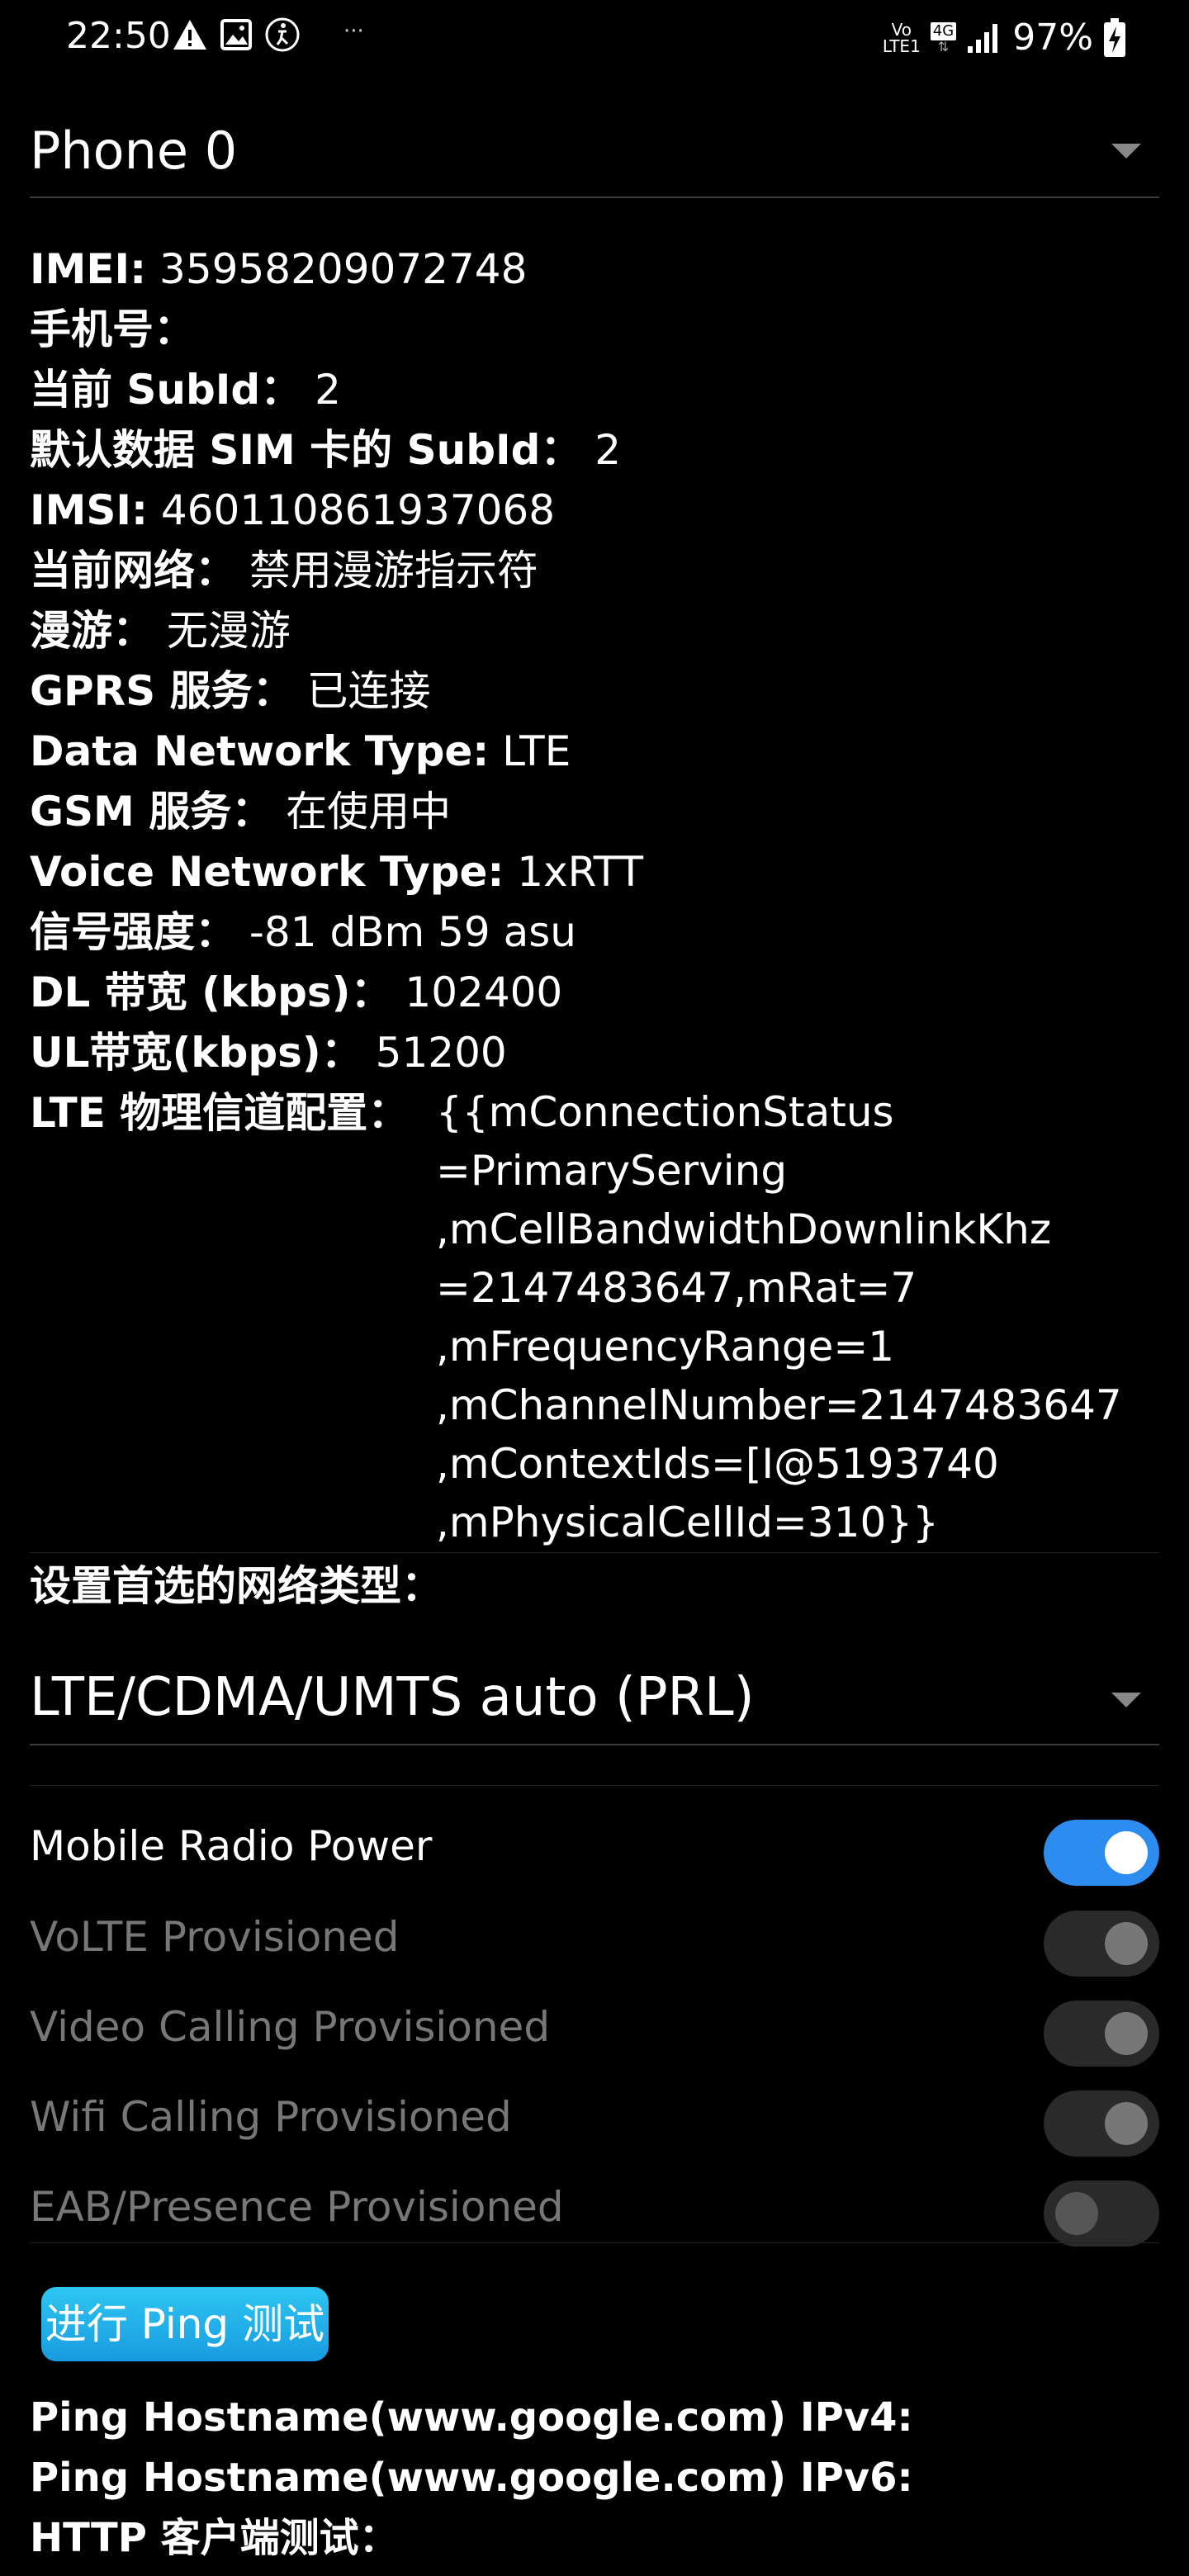 The image size is (1189, 2576). What do you see at coordinates (236, 1586) in the screenshot?
I see `preferred-network-label: 设置首选的网络类型：` at bounding box center [236, 1586].